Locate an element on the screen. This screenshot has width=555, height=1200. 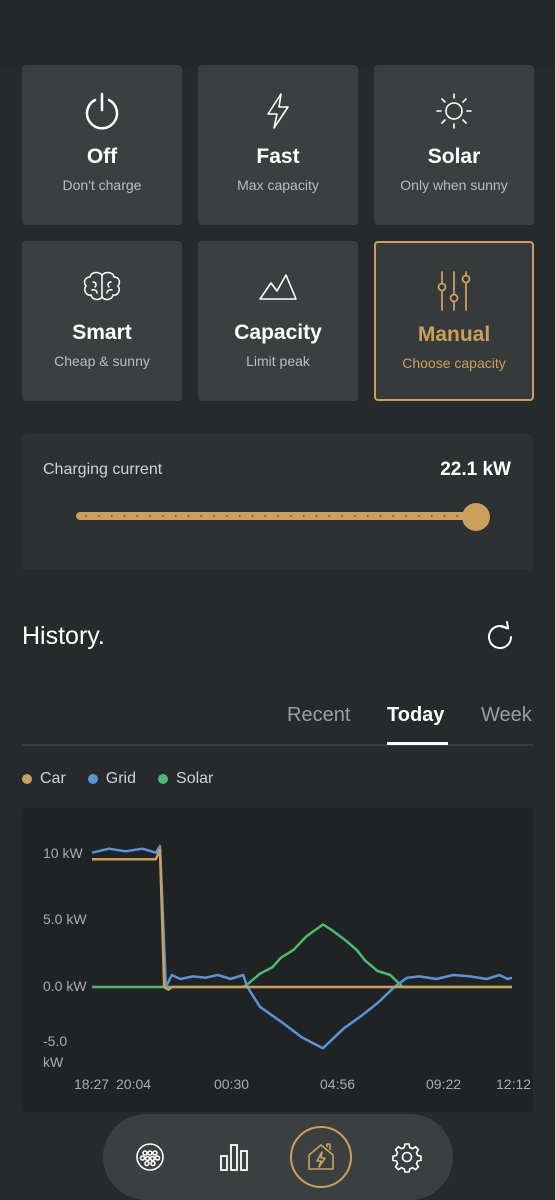
tab-week: Week is located at coordinates (506, 715).